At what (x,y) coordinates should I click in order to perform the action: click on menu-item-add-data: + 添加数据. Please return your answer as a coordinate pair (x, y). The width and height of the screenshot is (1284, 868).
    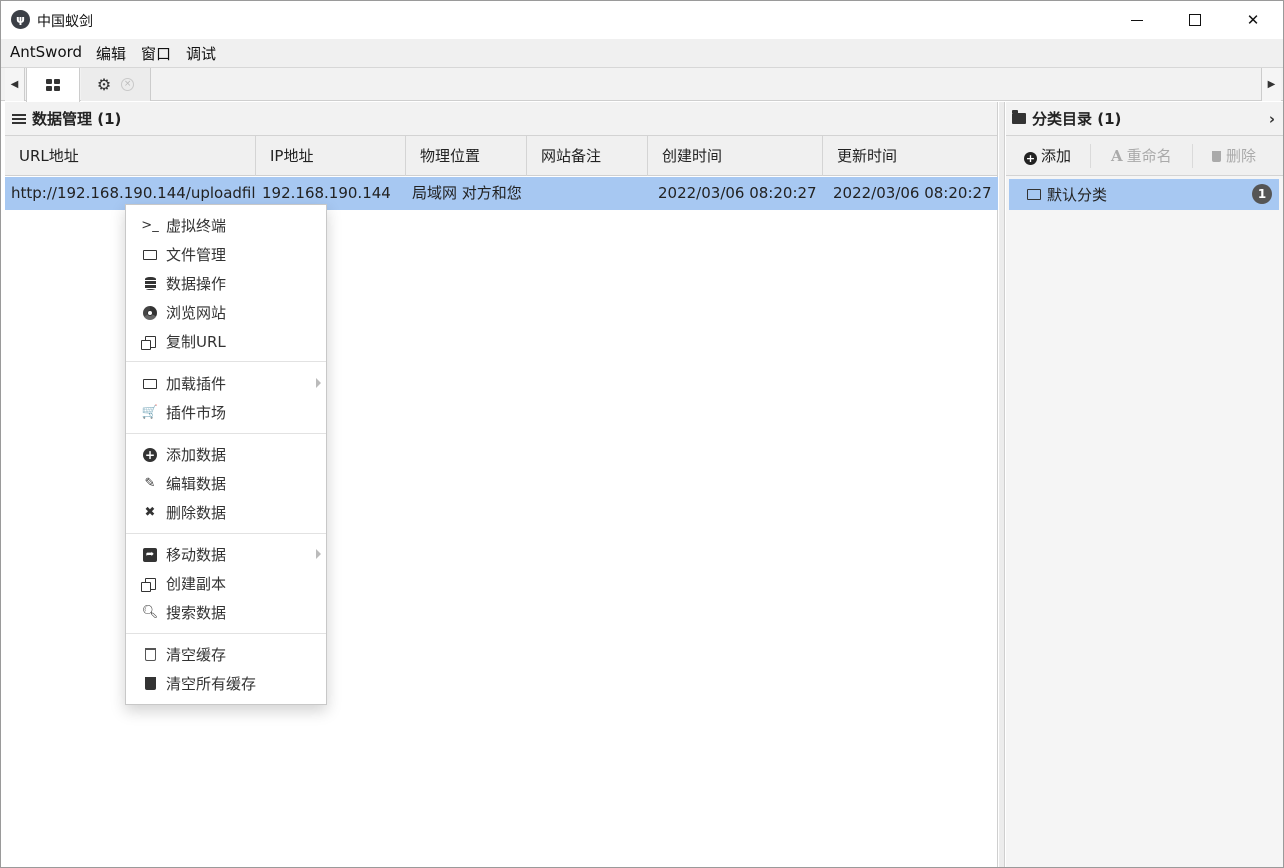
    Looking at the image, I should click on (226, 454).